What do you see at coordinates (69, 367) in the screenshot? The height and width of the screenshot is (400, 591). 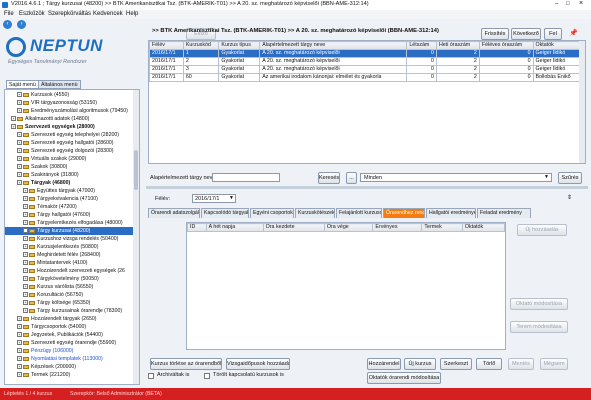 I see `sidebar-item: + Képzések (200000)` at bounding box center [69, 367].